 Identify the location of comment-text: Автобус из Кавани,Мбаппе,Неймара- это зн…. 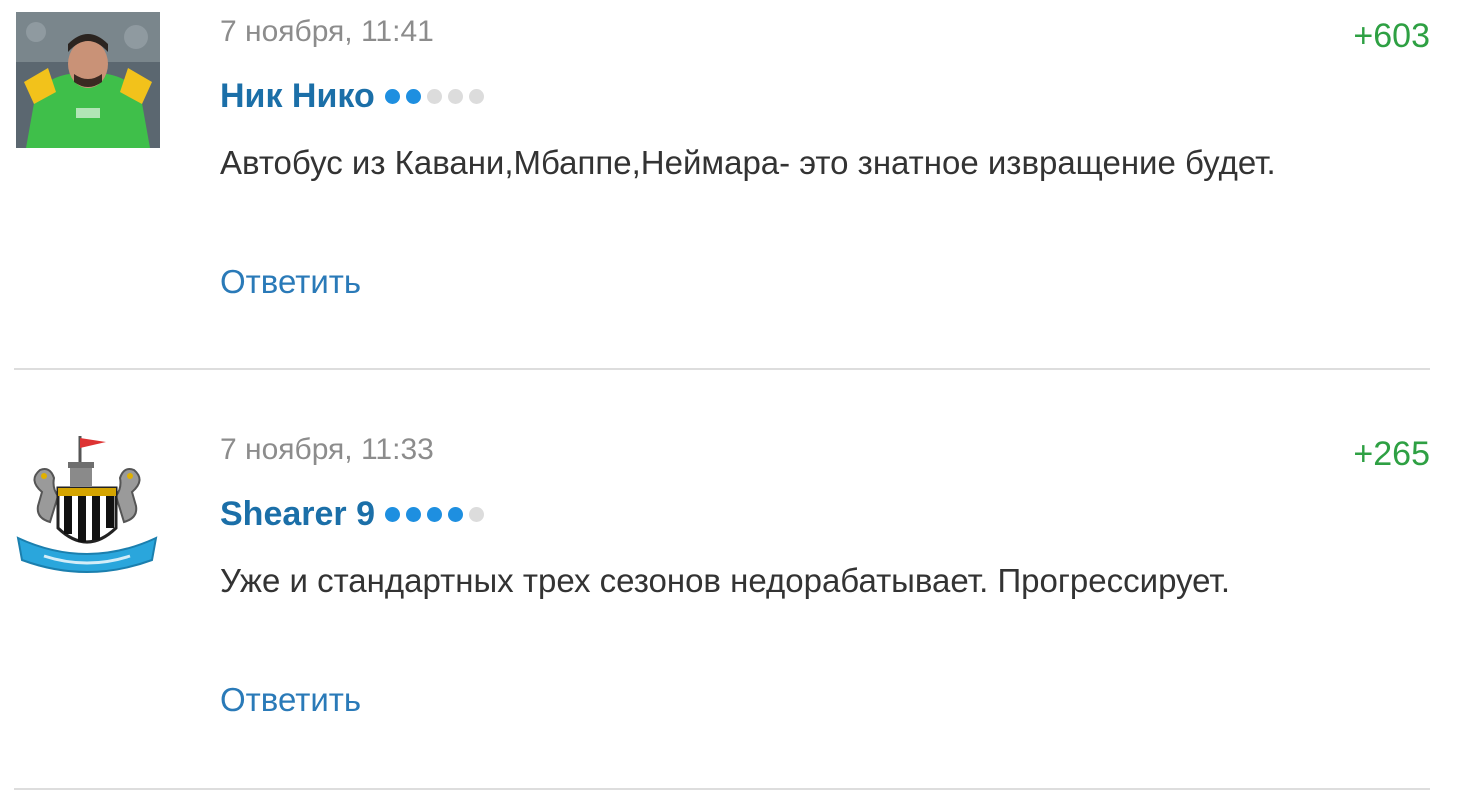
(748, 162).